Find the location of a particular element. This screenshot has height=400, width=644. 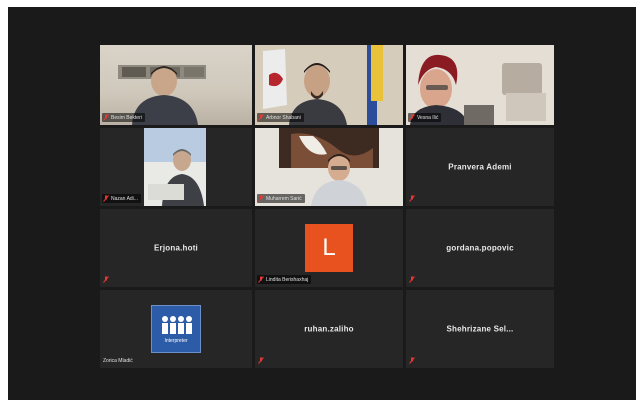

participant-nameplate: Besim Bekteri is located at coordinates (123, 117).